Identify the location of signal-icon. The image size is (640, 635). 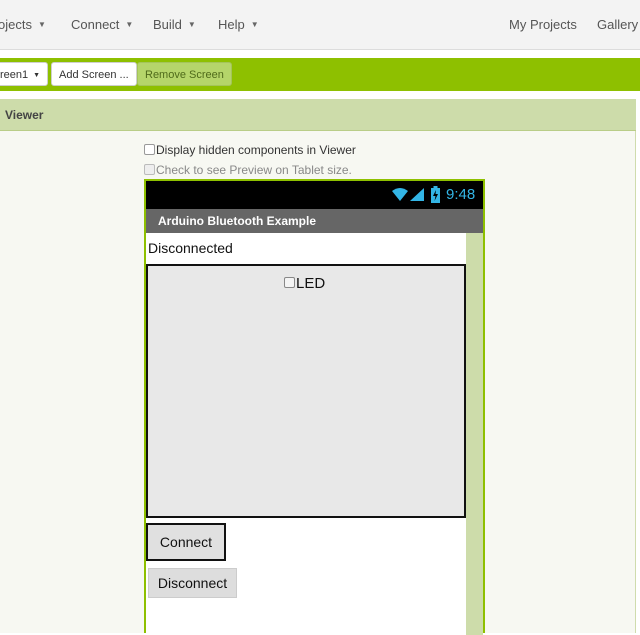
(417, 194).